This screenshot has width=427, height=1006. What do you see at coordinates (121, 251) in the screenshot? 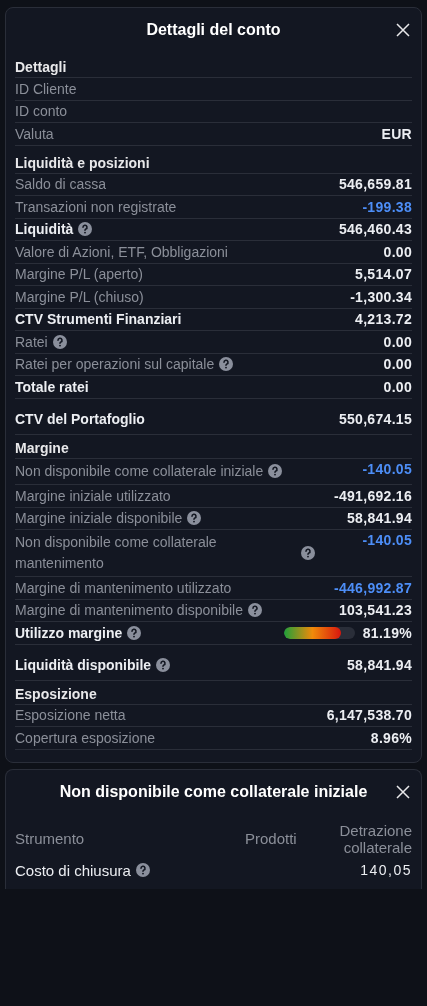
I see `row-label: Valore di Azioni, ETF, Obbligazioni` at bounding box center [121, 251].